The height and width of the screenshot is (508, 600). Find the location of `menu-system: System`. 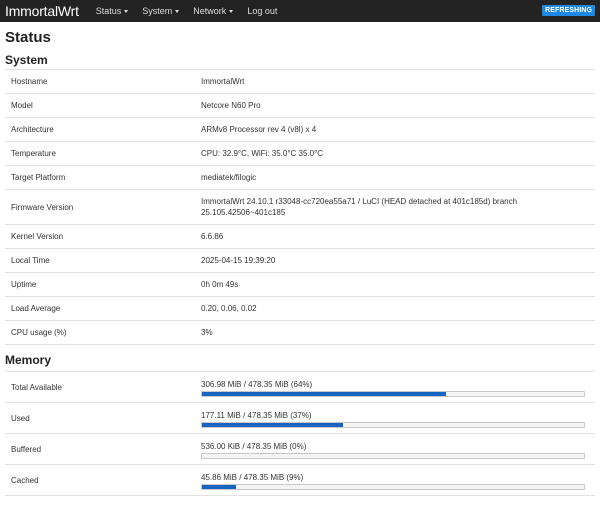

menu-system: System is located at coordinates (160, 11).